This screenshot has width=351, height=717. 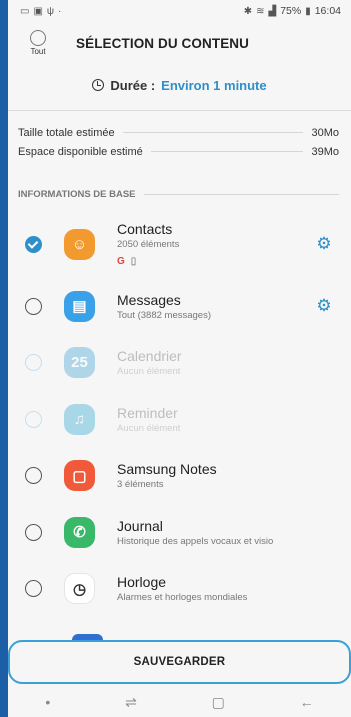 What do you see at coordinates (79, 244) in the screenshot?
I see `contact-icon: ☺` at bounding box center [79, 244].